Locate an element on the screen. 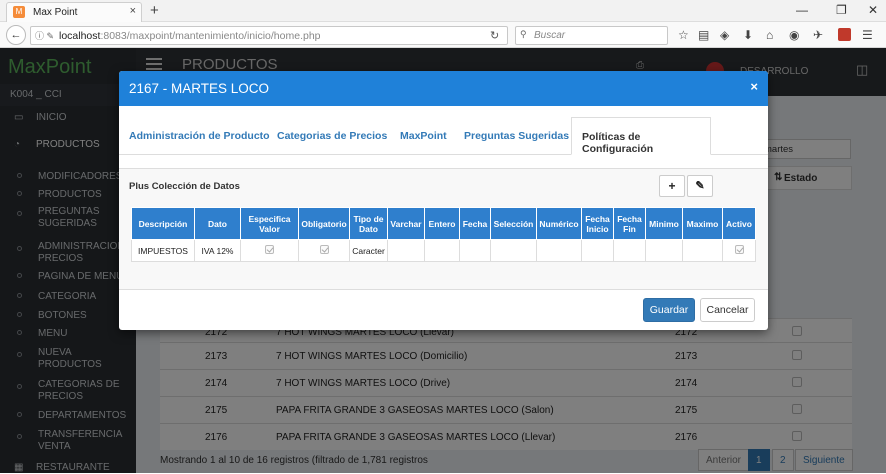 The image size is (886, 474). column-header: Numérico is located at coordinates (559, 223).